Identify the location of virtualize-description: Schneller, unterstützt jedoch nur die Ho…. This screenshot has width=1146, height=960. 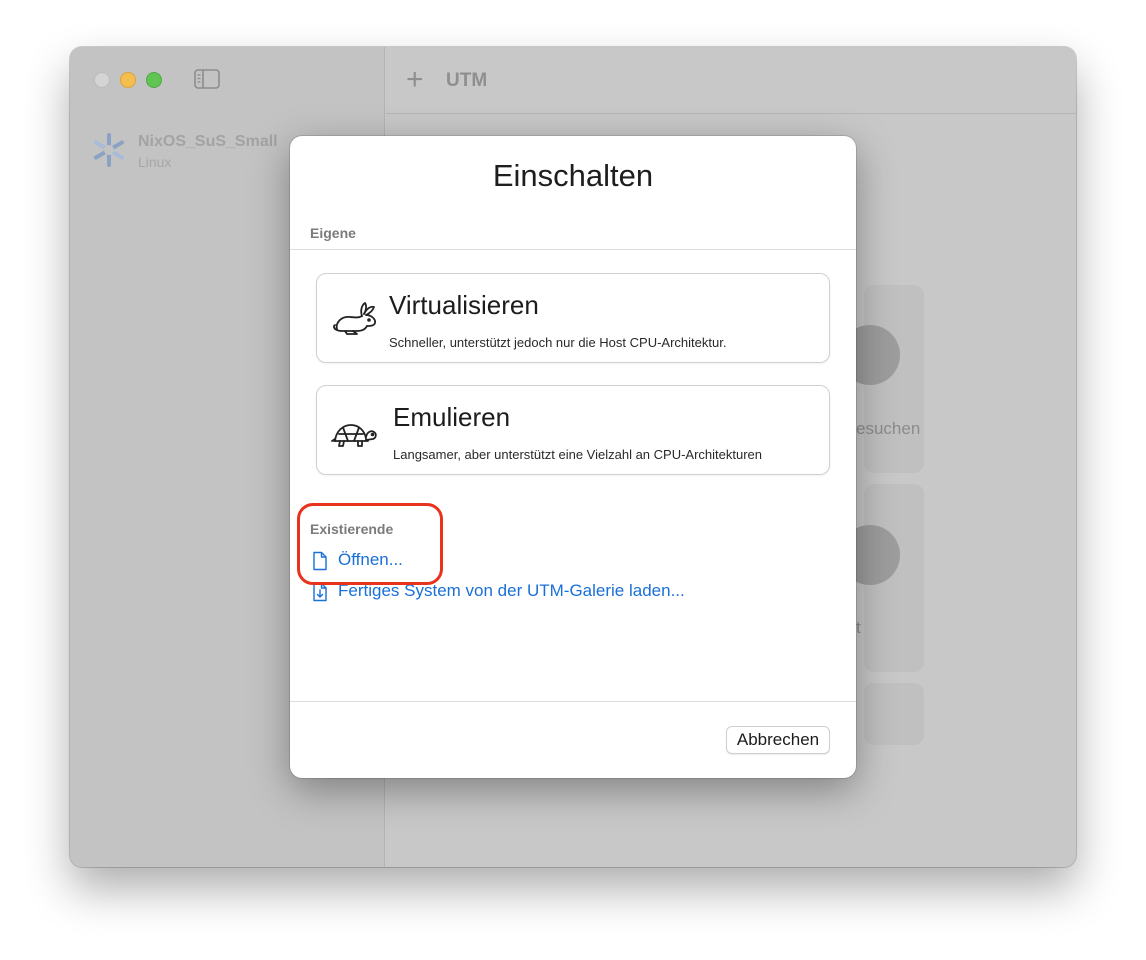
(558, 342).